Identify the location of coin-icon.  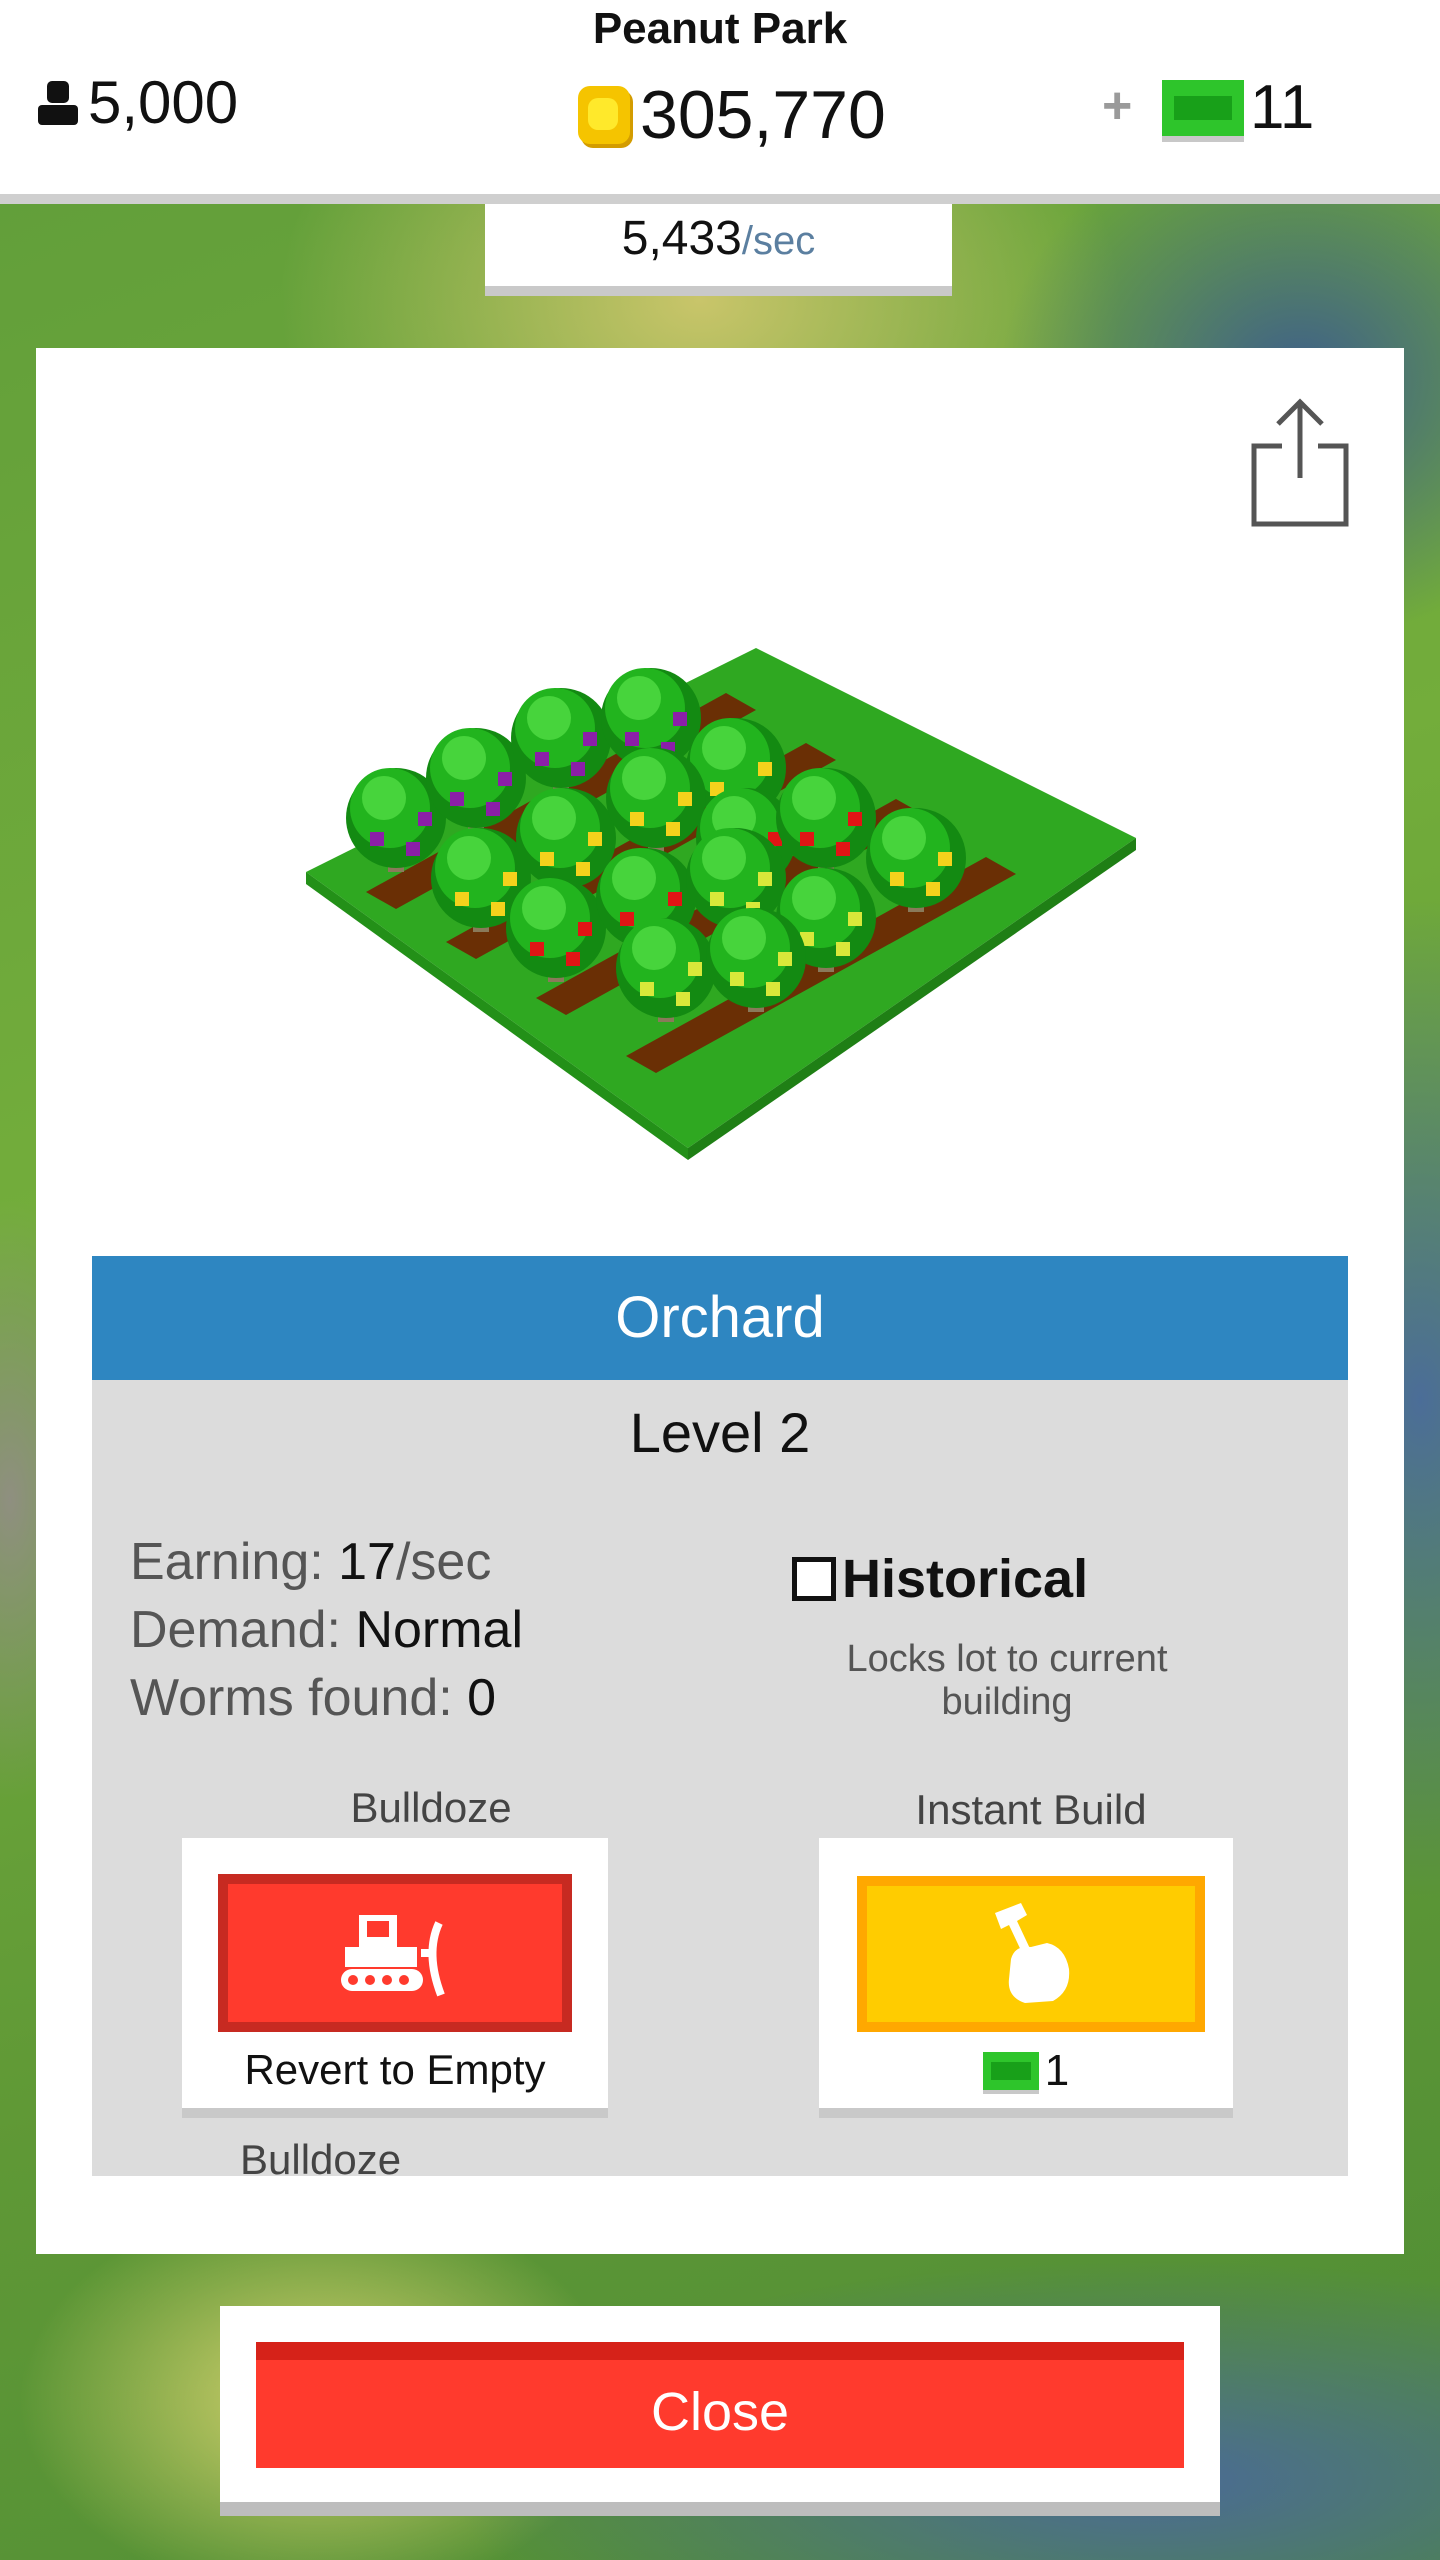
(604, 115).